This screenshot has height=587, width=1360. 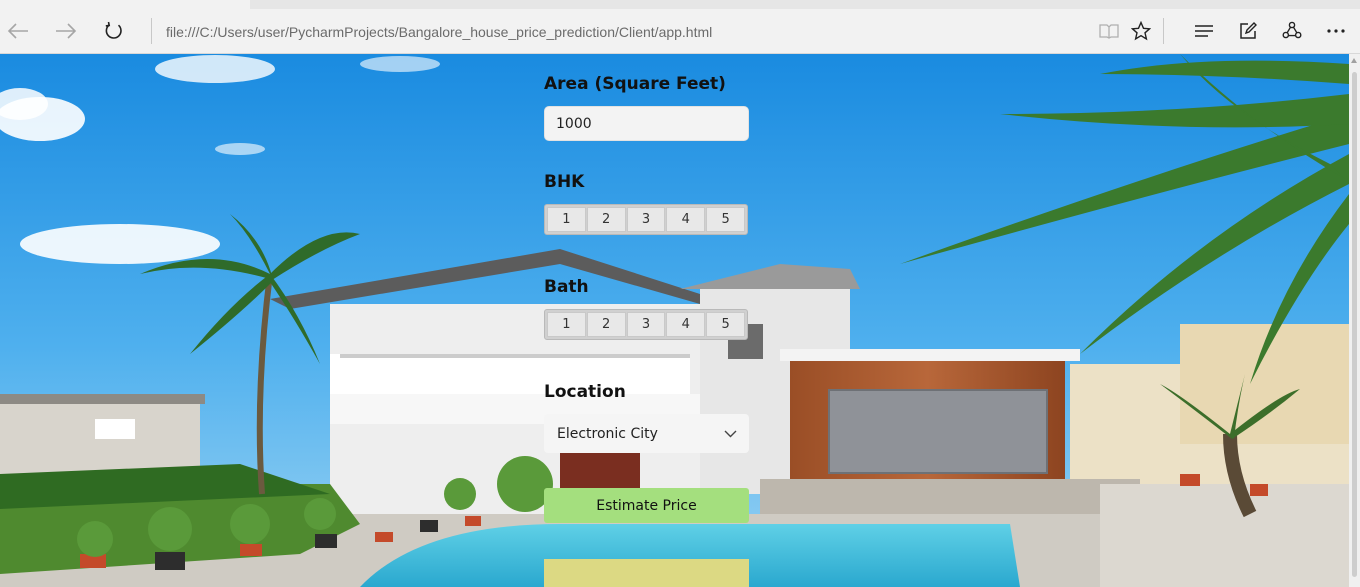 I want to click on bath-option-5: 5, so click(x=725, y=324).